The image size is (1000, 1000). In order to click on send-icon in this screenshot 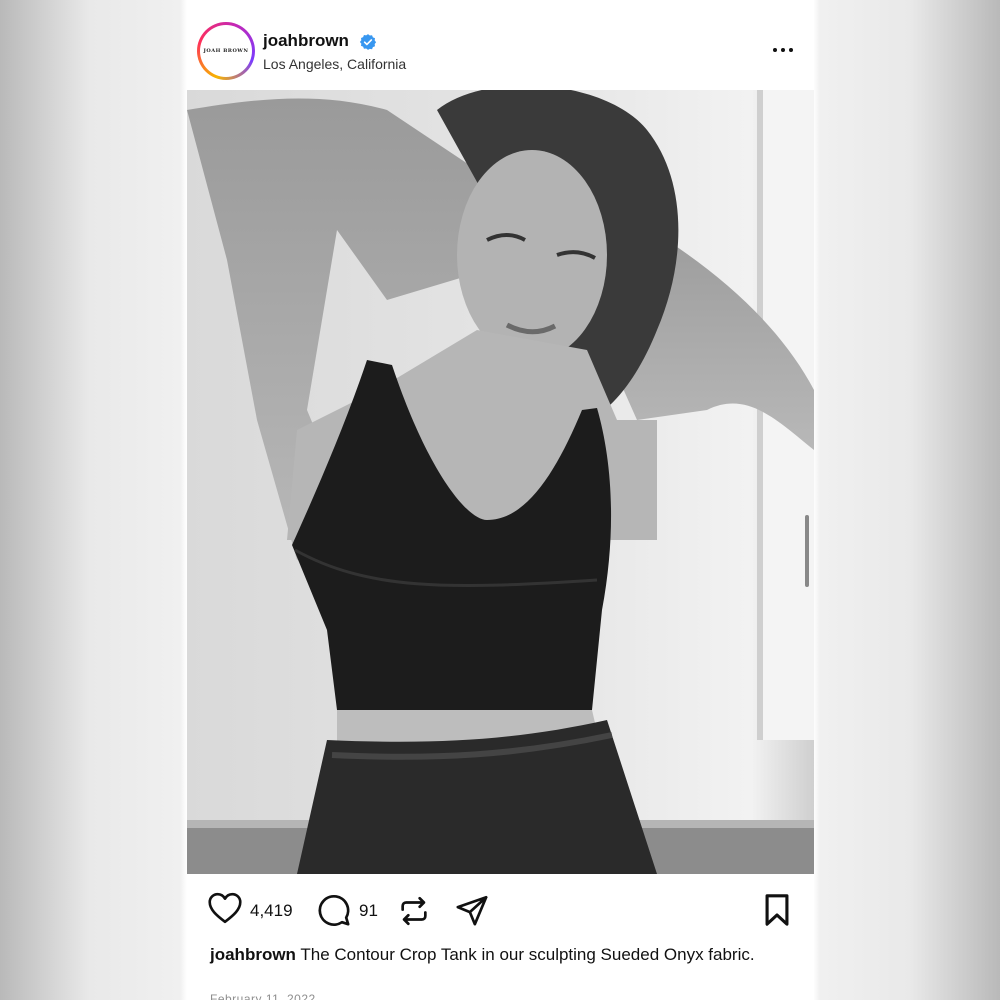, I will do `click(472, 910)`.